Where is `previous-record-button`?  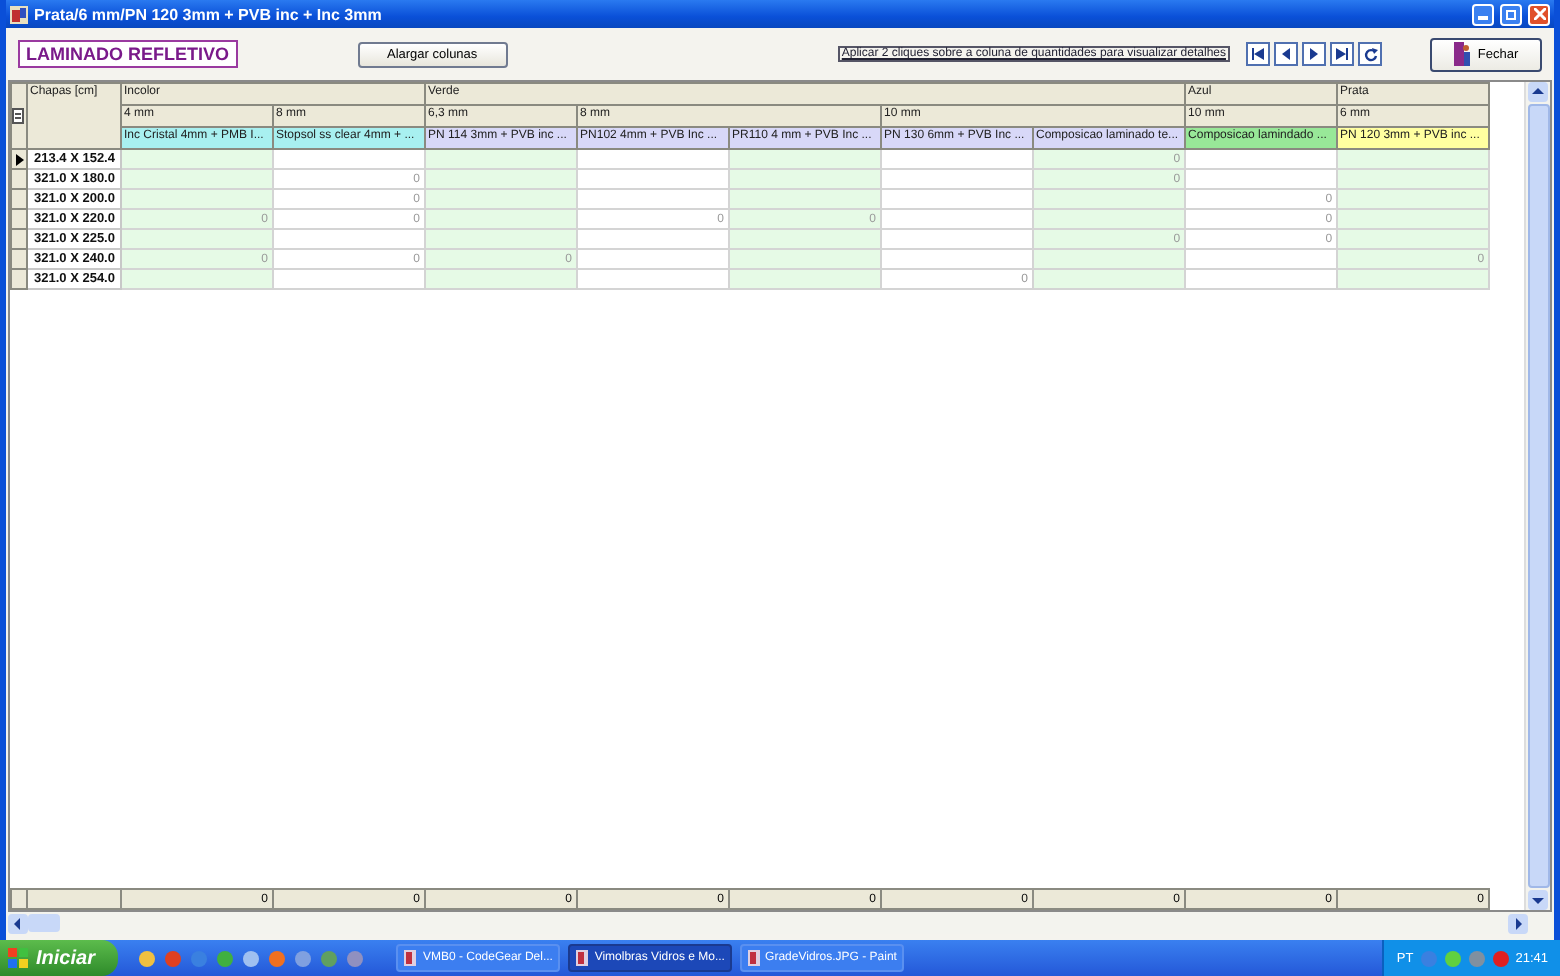
previous-record-button is located at coordinates (1286, 54).